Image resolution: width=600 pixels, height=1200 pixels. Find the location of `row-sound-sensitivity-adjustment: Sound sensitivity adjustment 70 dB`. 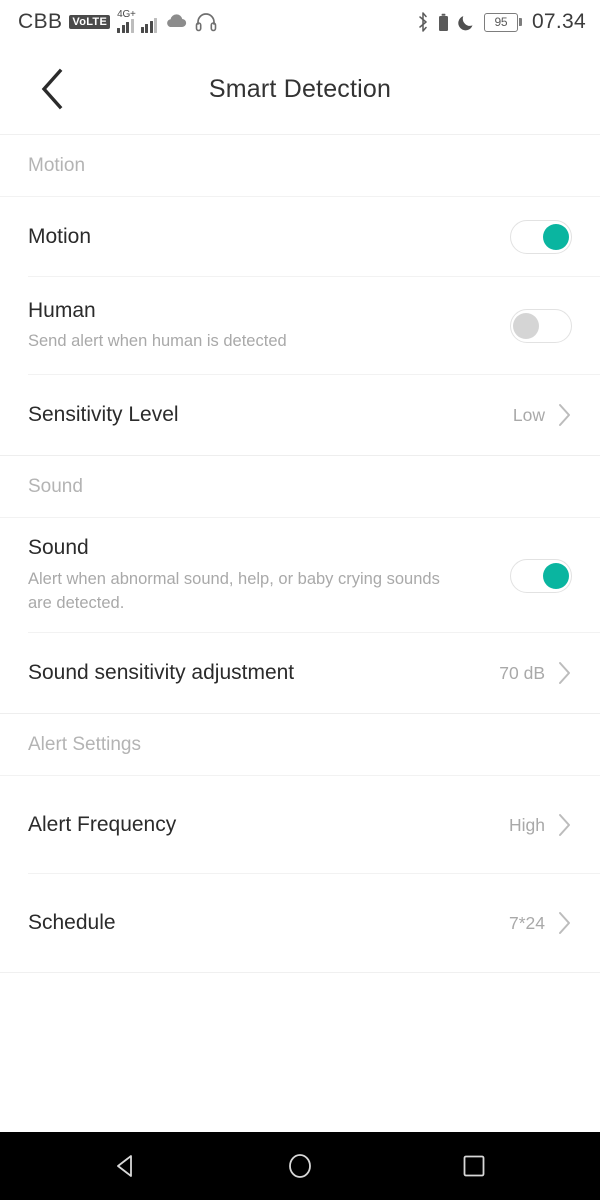

row-sound-sensitivity-adjustment: Sound sensitivity adjustment 70 dB is located at coordinates (300, 673).